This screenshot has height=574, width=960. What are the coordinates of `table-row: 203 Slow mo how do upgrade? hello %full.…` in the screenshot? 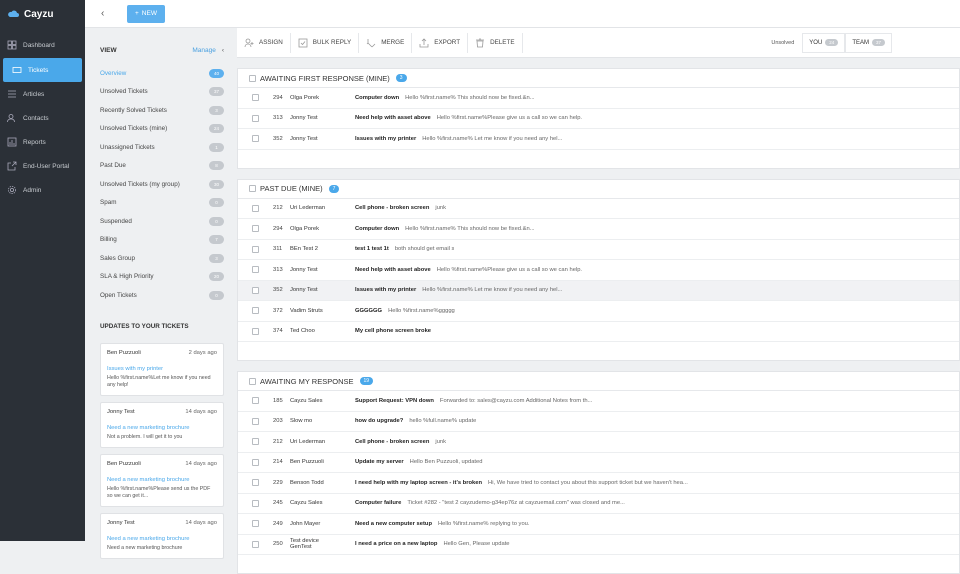 It's located at (598, 422).